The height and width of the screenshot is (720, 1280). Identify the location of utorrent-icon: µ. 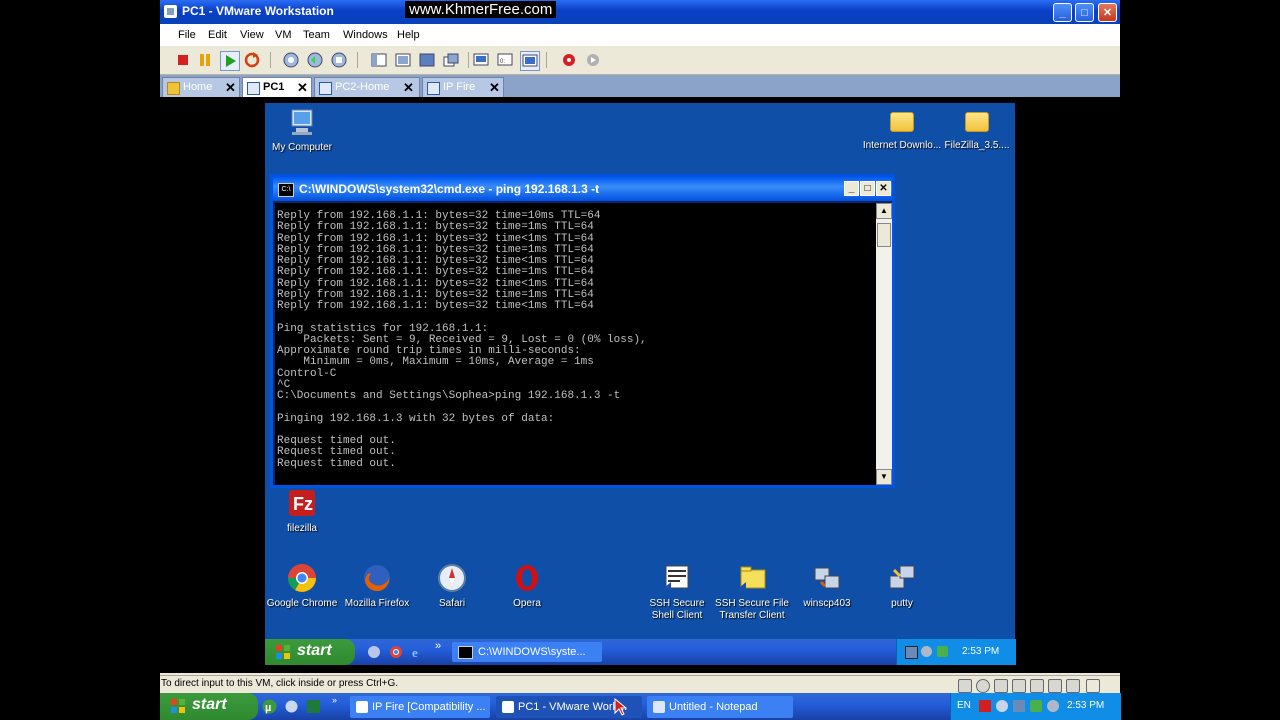
(269, 706).